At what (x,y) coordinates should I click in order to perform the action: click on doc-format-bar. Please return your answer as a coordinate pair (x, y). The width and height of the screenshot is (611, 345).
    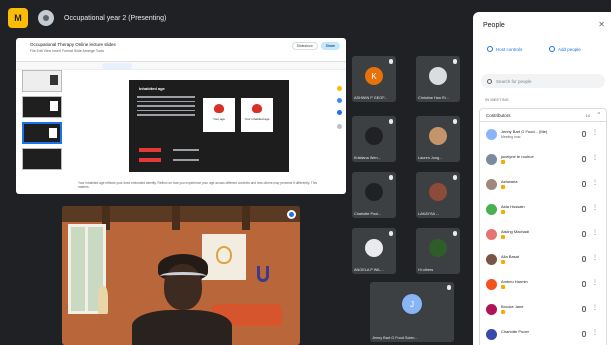
    Looking at the image, I should click on (181, 66).